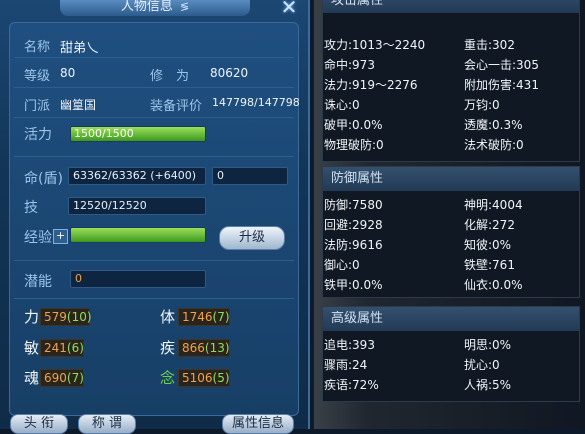 This screenshot has width=585, height=434. Describe the element at coordinates (489, 225) in the screenshot. I see `defense-stat: 化解:272` at that location.